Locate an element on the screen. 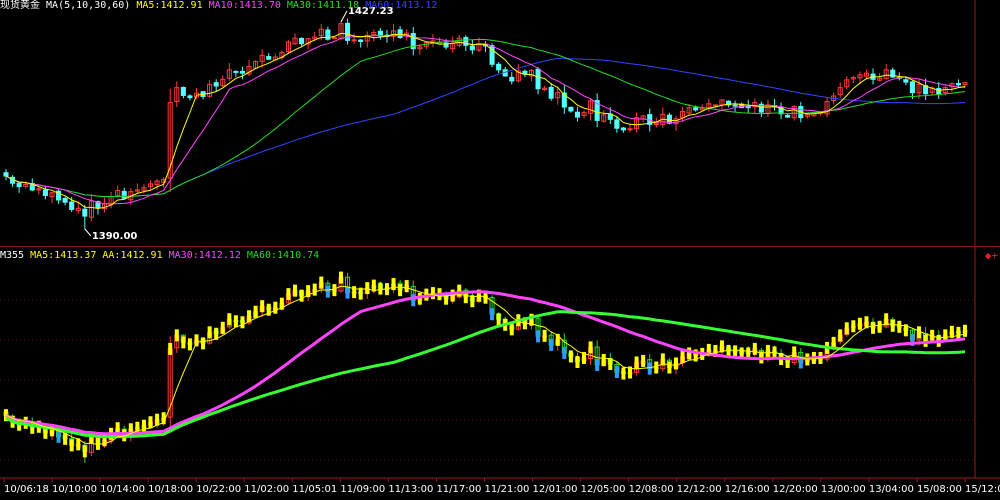  bottom-ma30-label: MA30:1412.12 is located at coordinates (204, 255).